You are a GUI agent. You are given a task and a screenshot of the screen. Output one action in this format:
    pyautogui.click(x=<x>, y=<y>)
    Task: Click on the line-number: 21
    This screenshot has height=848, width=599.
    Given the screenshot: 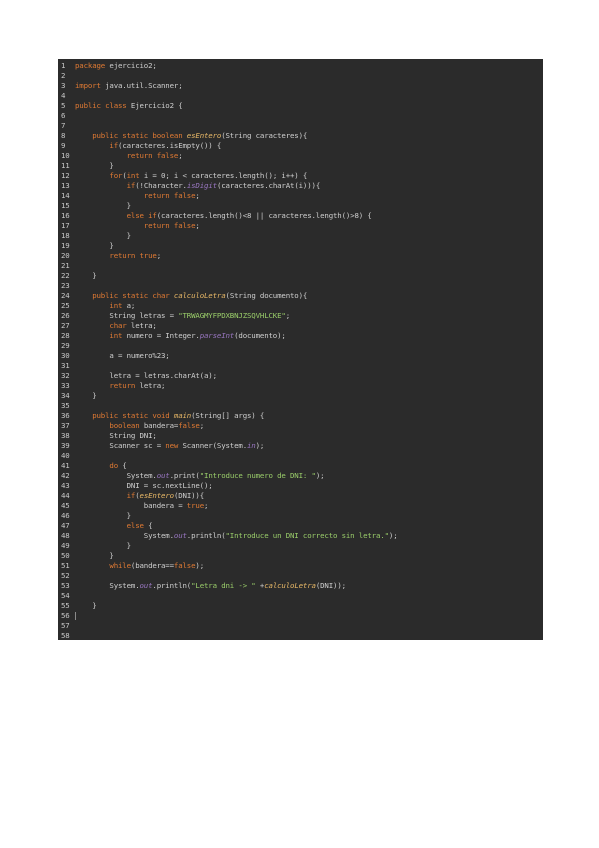 What is the action you would take?
    pyautogui.click(x=65, y=265)
    